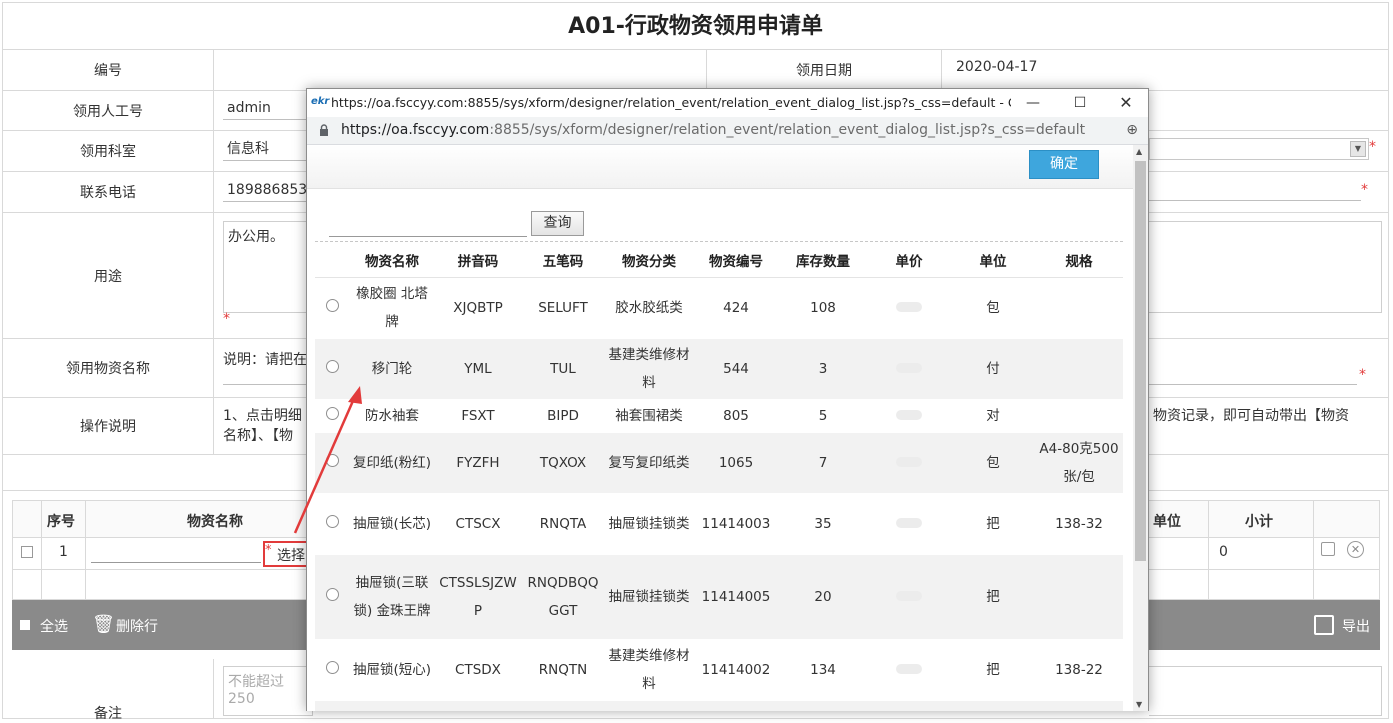 This screenshot has width=1393, height=723. I want to click on remark-textarea-right, so click(1265, 691).